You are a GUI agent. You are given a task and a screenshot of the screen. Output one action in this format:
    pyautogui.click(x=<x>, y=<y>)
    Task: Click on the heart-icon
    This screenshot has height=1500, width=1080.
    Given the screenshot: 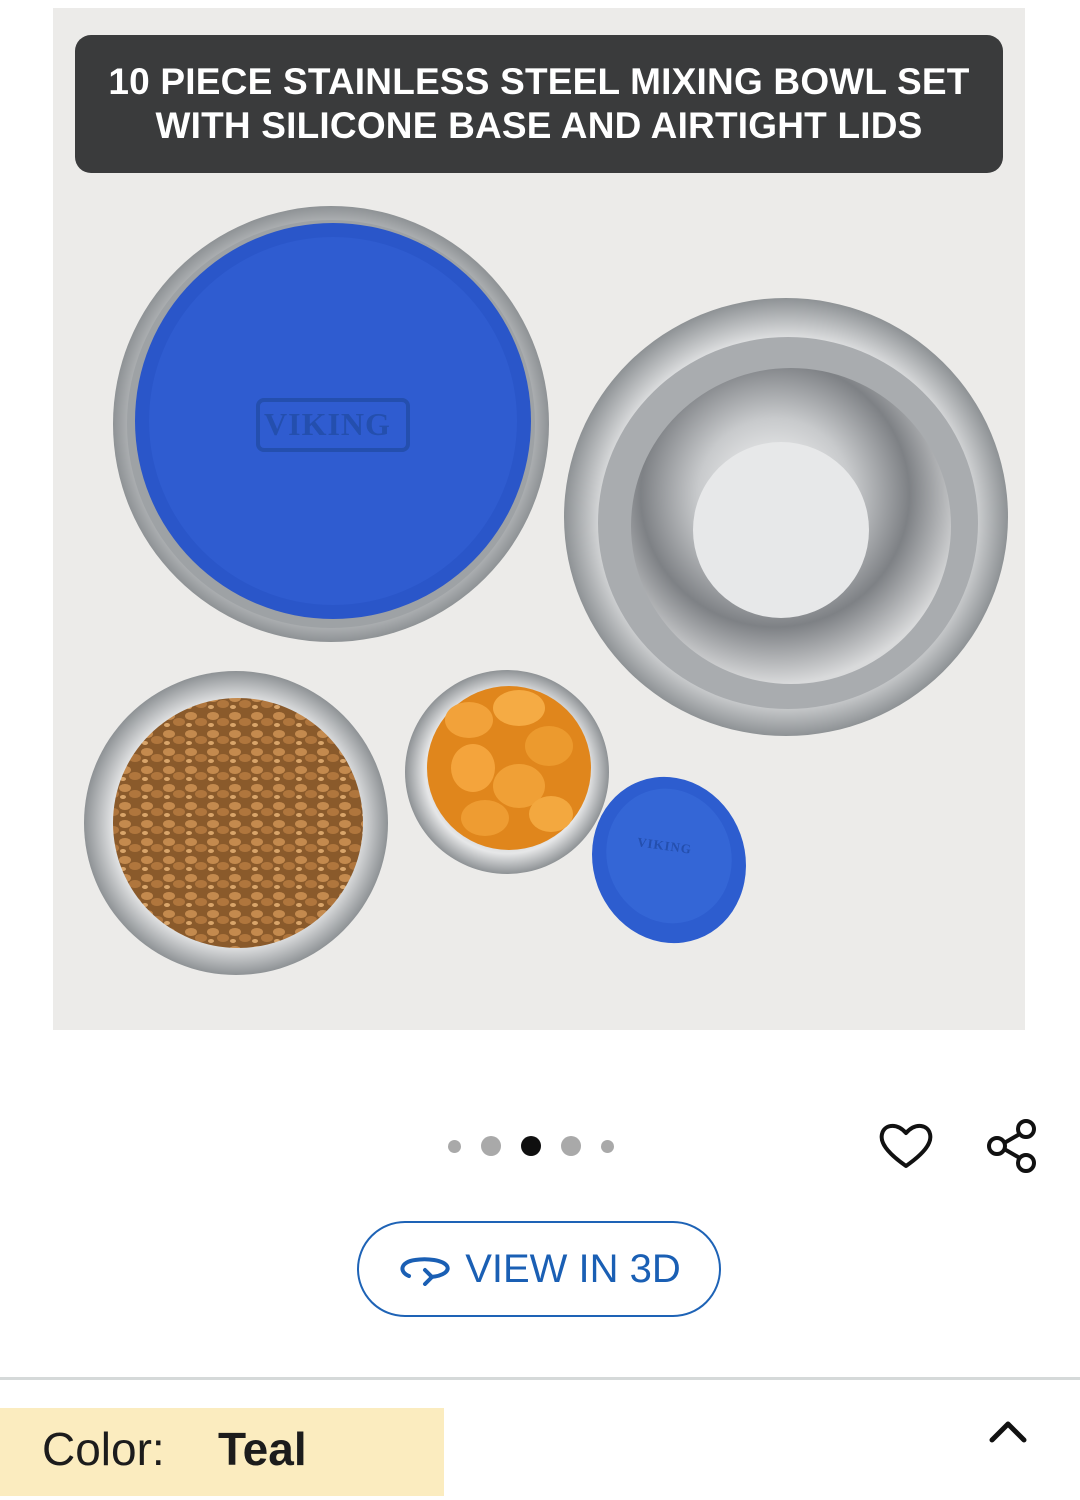 What is the action you would take?
    pyautogui.click(x=906, y=1146)
    